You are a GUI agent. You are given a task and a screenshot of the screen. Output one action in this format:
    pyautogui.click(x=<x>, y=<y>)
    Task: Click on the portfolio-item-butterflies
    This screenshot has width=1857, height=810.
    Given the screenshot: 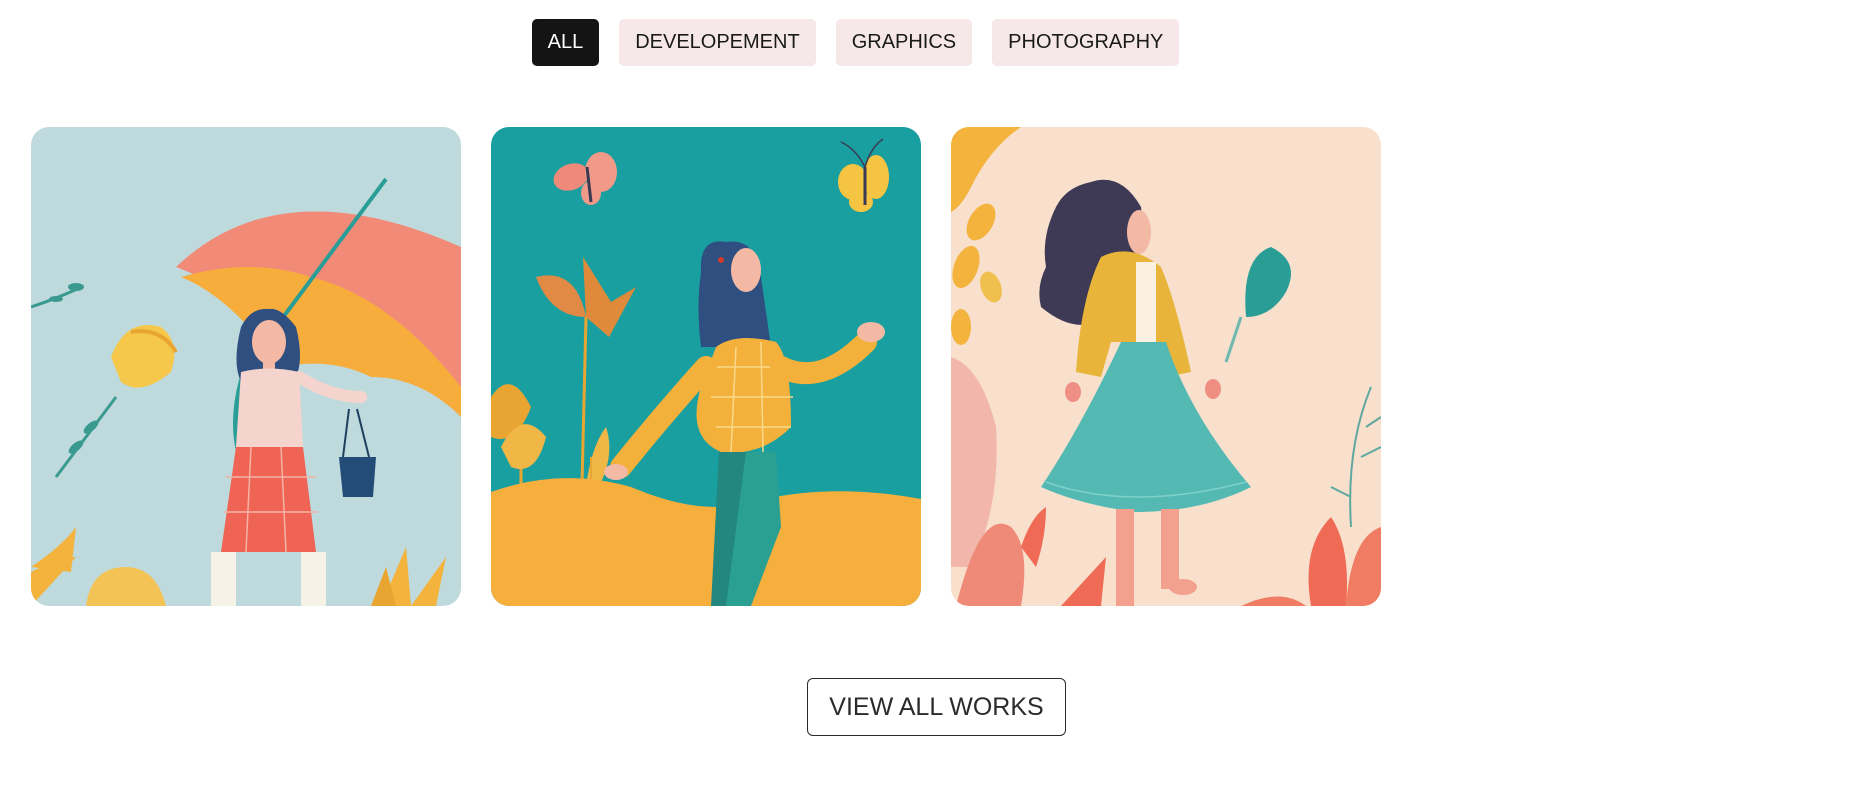 What is the action you would take?
    pyautogui.click(x=706, y=366)
    